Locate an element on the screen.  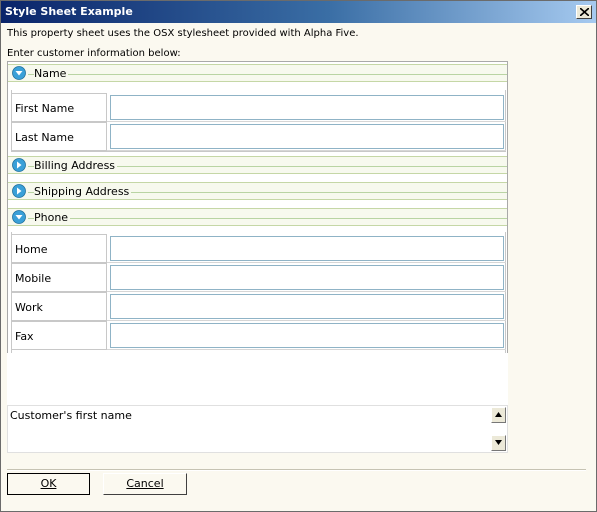
first-name-input is located at coordinates (307, 107).